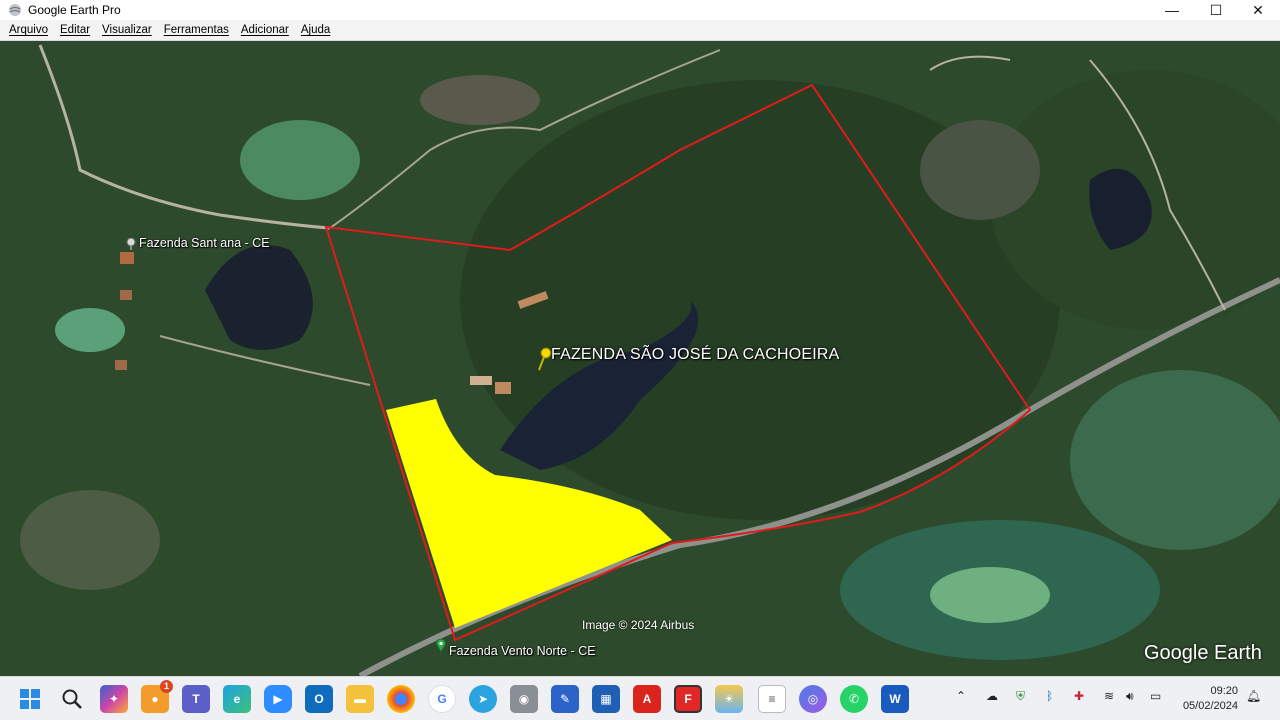 The image size is (1280, 720). I want to click on acrobat-button: A, so click(647, 699).